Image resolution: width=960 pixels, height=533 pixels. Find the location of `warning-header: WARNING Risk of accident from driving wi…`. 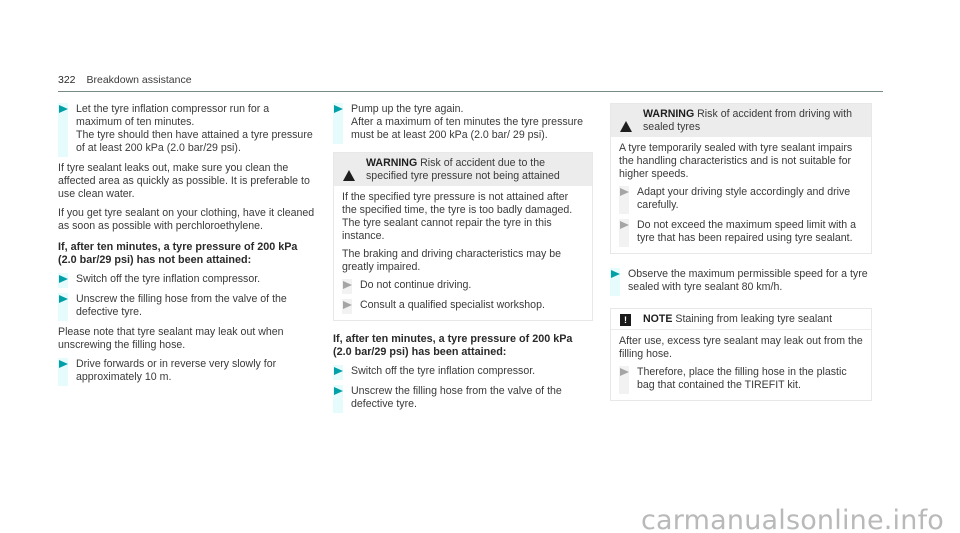

warning-header: WARNING Risk of accident from driving wi… is located at coordinates (741, 120).